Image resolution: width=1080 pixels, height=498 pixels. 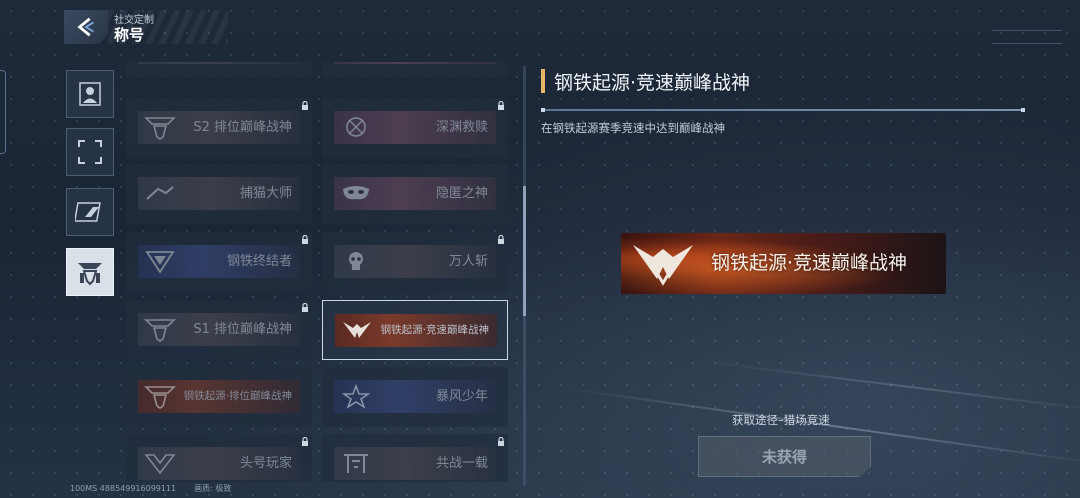 I want to click on network-status: 100MS 488549916099111, so click(x=123, y=488).